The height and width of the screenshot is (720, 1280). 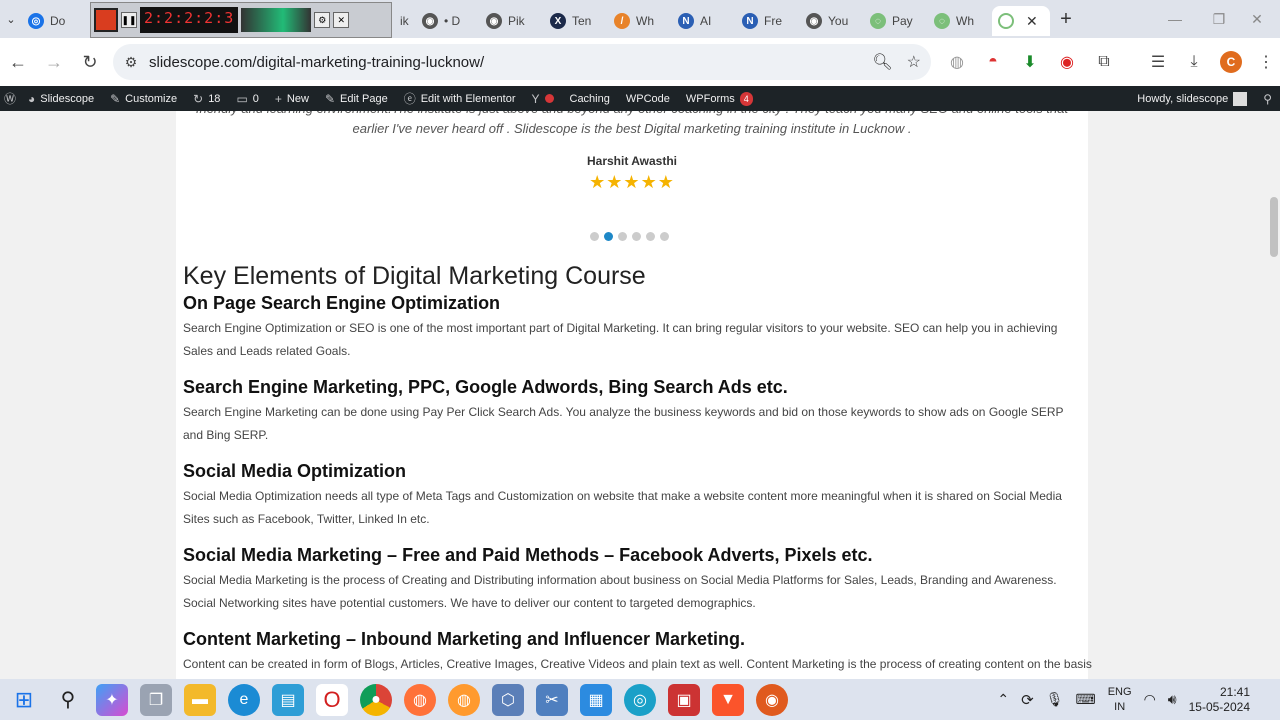 What do you see at coordinates (684, 699) in the screenshot?
I see `media-app-icon: ▣` at bounding box center [684, 699].